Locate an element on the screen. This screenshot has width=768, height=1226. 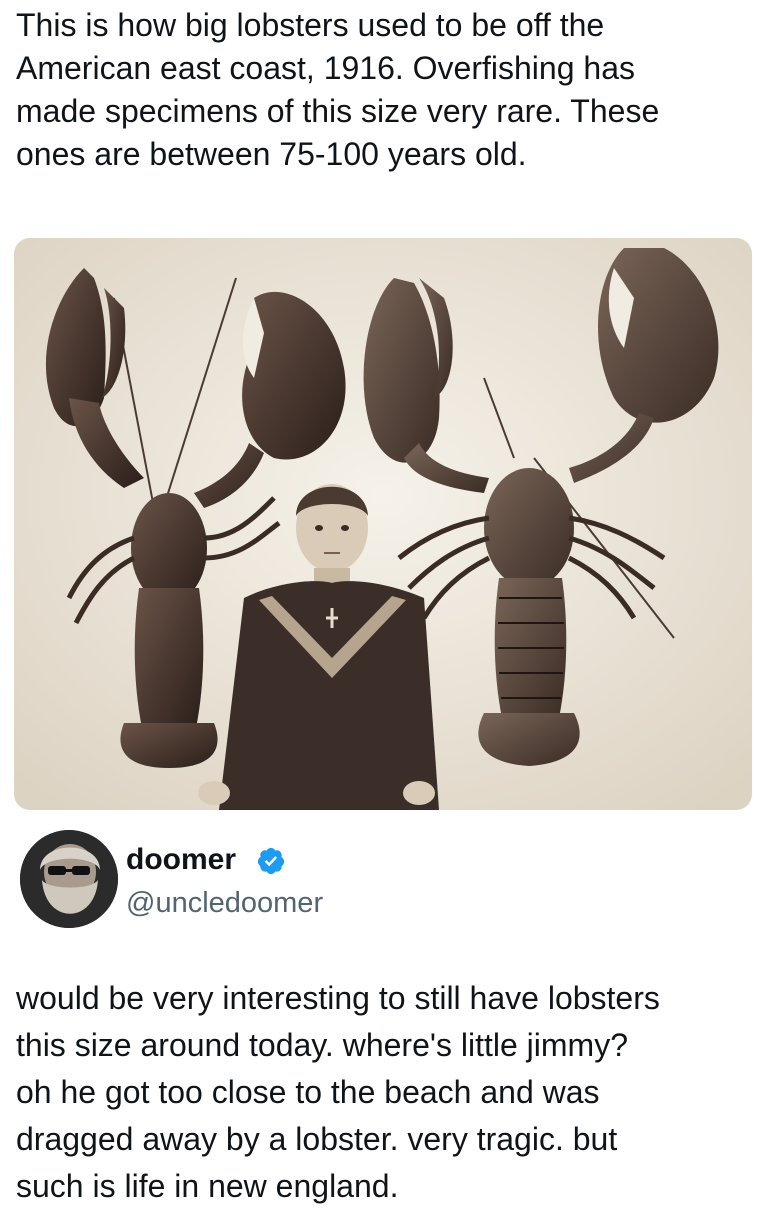
avatar is located at coordinates (69, 879).